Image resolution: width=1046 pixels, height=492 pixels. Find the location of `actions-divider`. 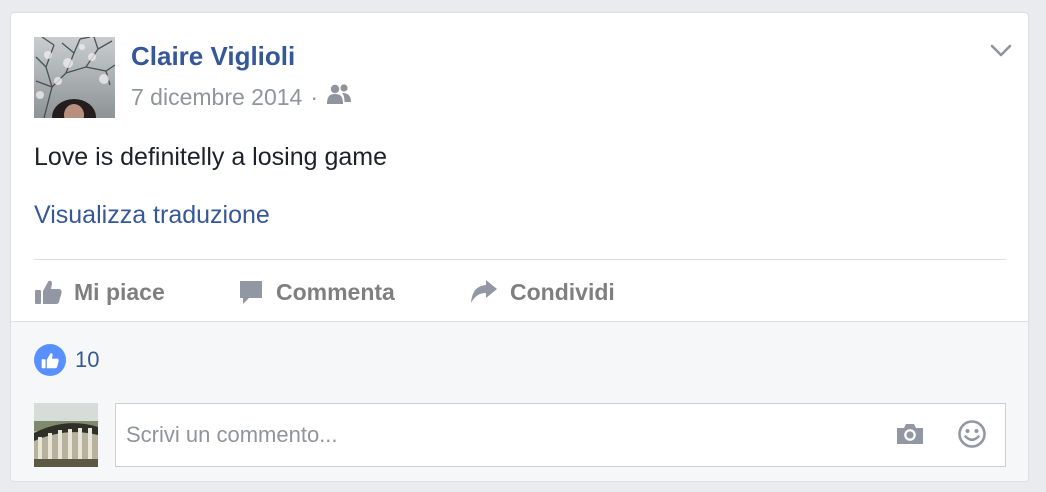

actions-divider is located at coordinates (520, 259).